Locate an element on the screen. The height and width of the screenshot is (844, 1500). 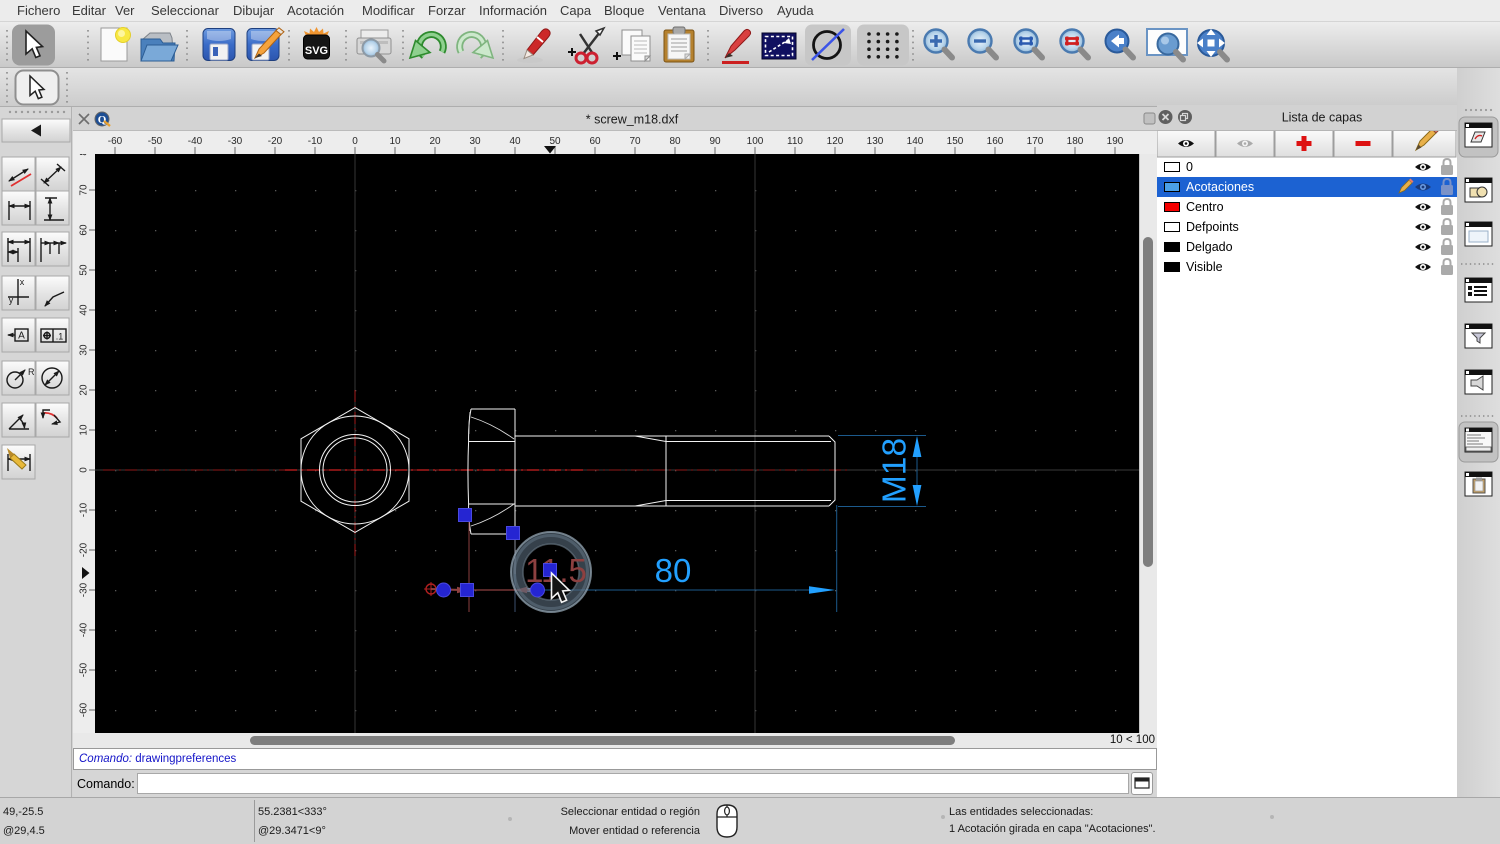
svg-text: 180 is located at coordinates (1075, 141).